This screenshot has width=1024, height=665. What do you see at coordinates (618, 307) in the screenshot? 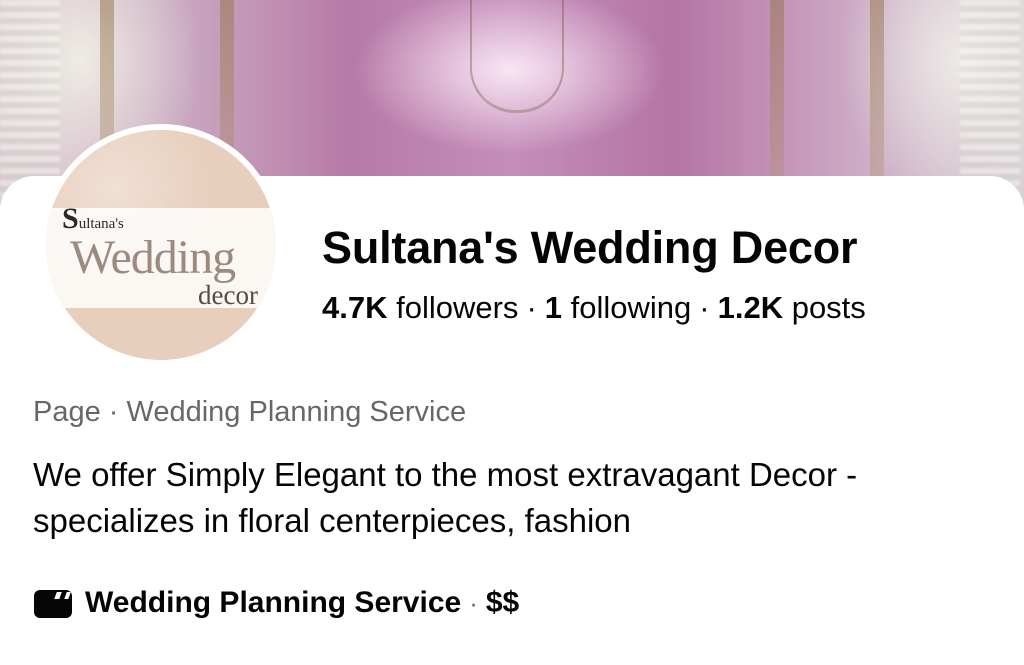
I see `following-link: 1 following` at bounding box center [618, 307].